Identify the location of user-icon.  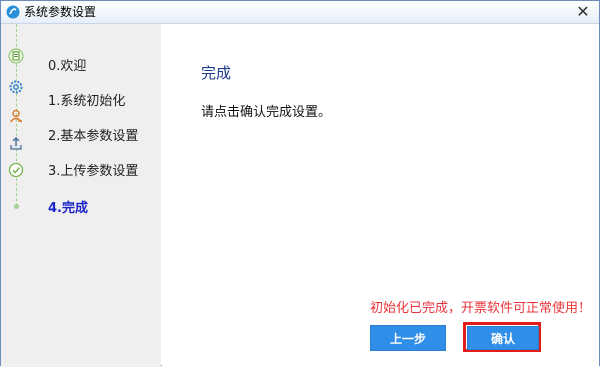
(16, 116).